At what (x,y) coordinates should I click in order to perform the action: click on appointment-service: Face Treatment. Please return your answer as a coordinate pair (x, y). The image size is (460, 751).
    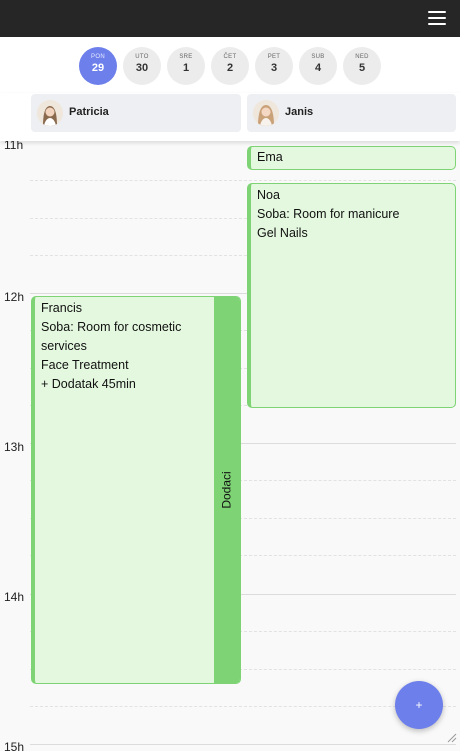
    Looking at the image, I should click on (85, 365).